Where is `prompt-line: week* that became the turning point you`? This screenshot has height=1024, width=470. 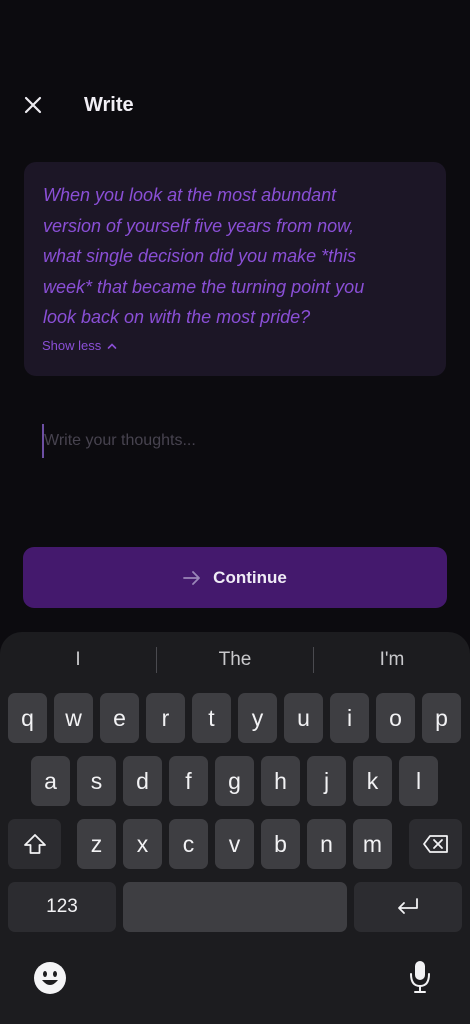 prompt-line: week* that became the turning point you is located at coordinates (204, 286).